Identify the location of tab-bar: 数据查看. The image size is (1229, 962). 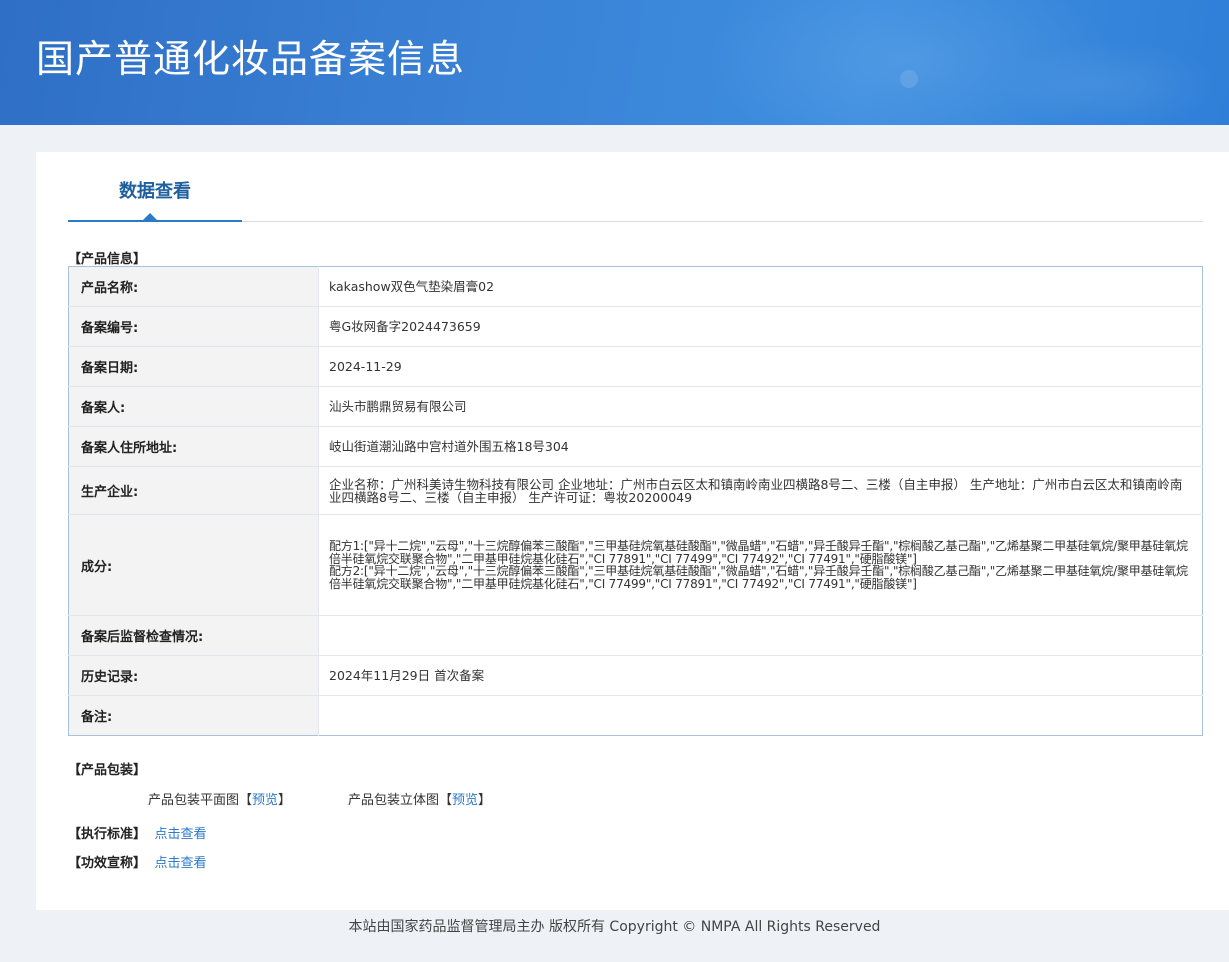
(635, 187).